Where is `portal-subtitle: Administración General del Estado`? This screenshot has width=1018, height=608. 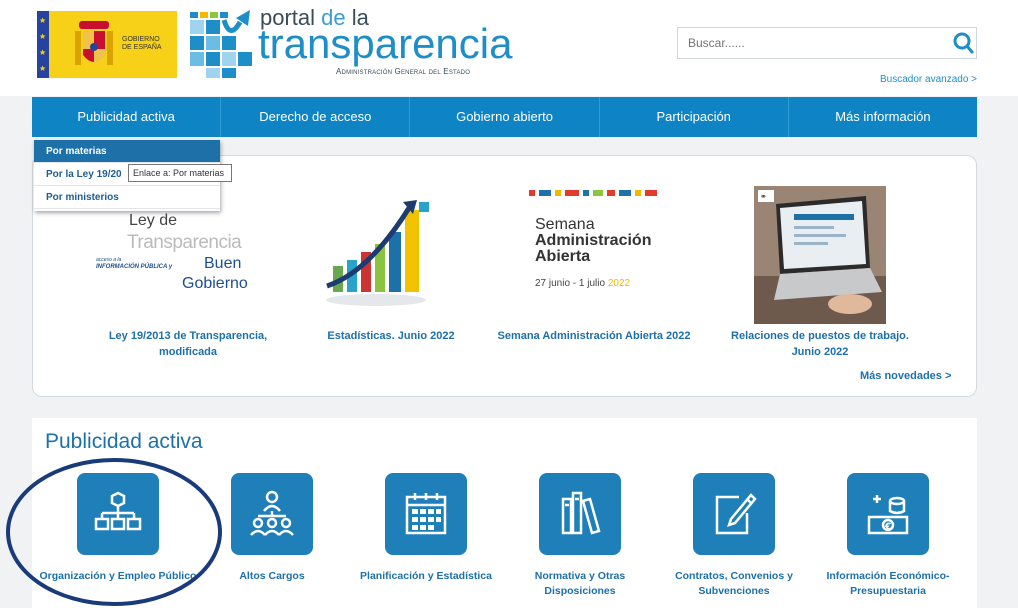 portal-subtitle: Administración General del Estado is located at coordinates (403, 71).